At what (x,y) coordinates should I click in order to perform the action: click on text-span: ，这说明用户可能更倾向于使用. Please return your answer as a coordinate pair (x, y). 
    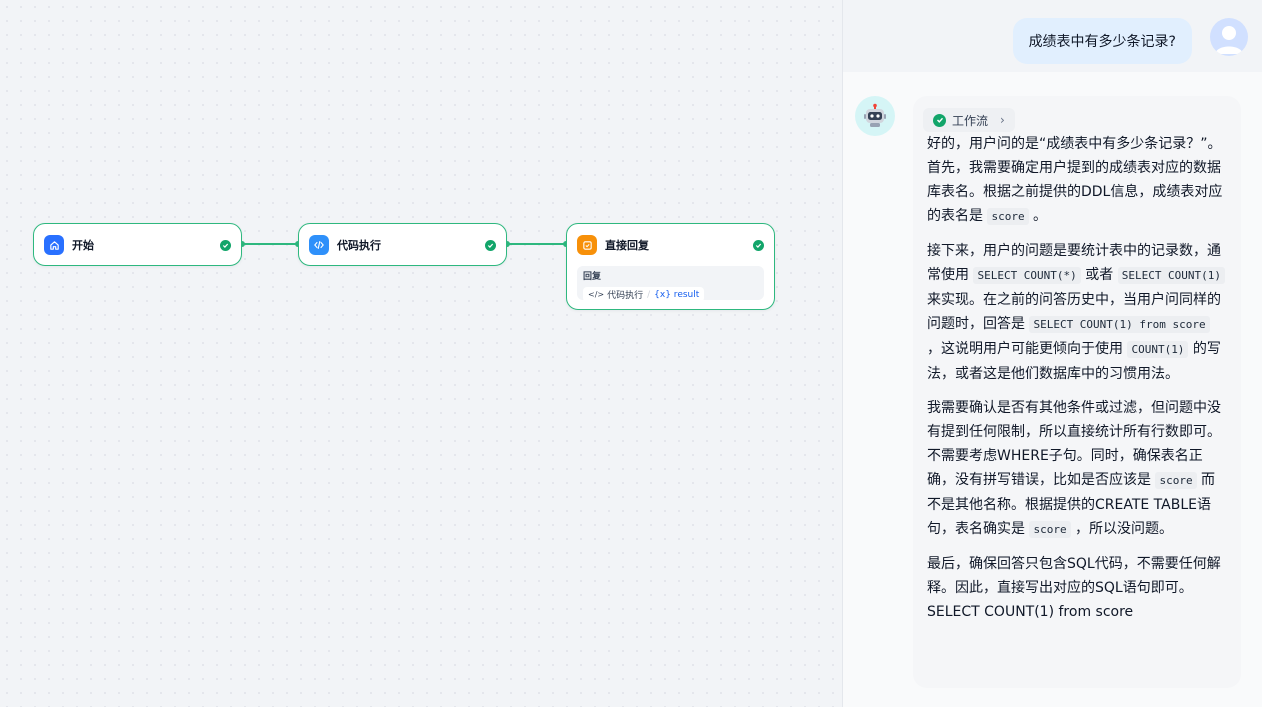
    Looking at the image, I should click on (1027, 349).